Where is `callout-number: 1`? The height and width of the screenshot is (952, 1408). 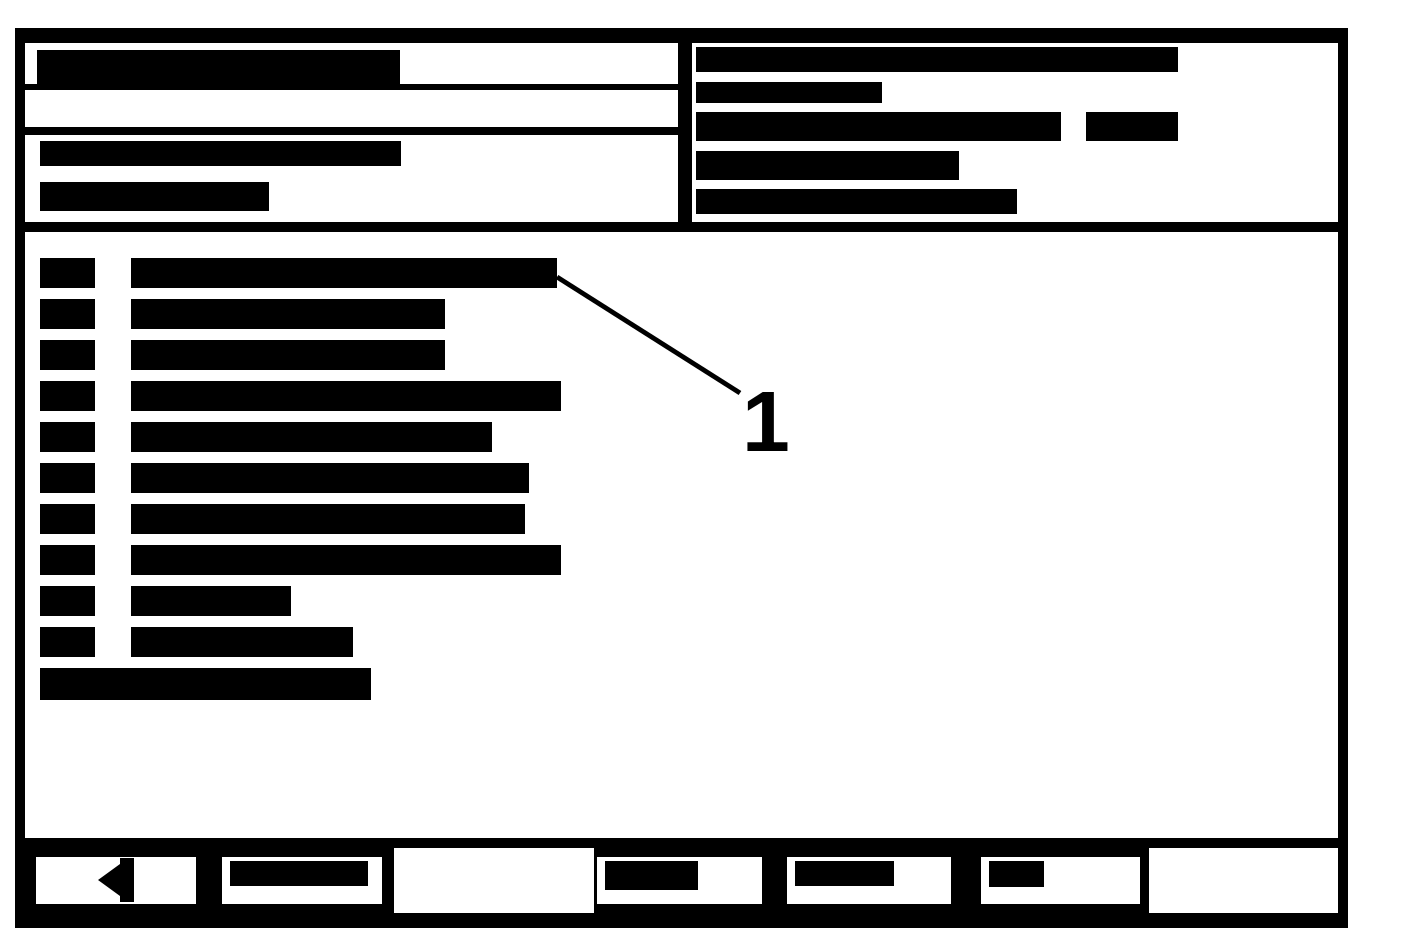 callout-number: 1 is located at coordinates (766, 421).